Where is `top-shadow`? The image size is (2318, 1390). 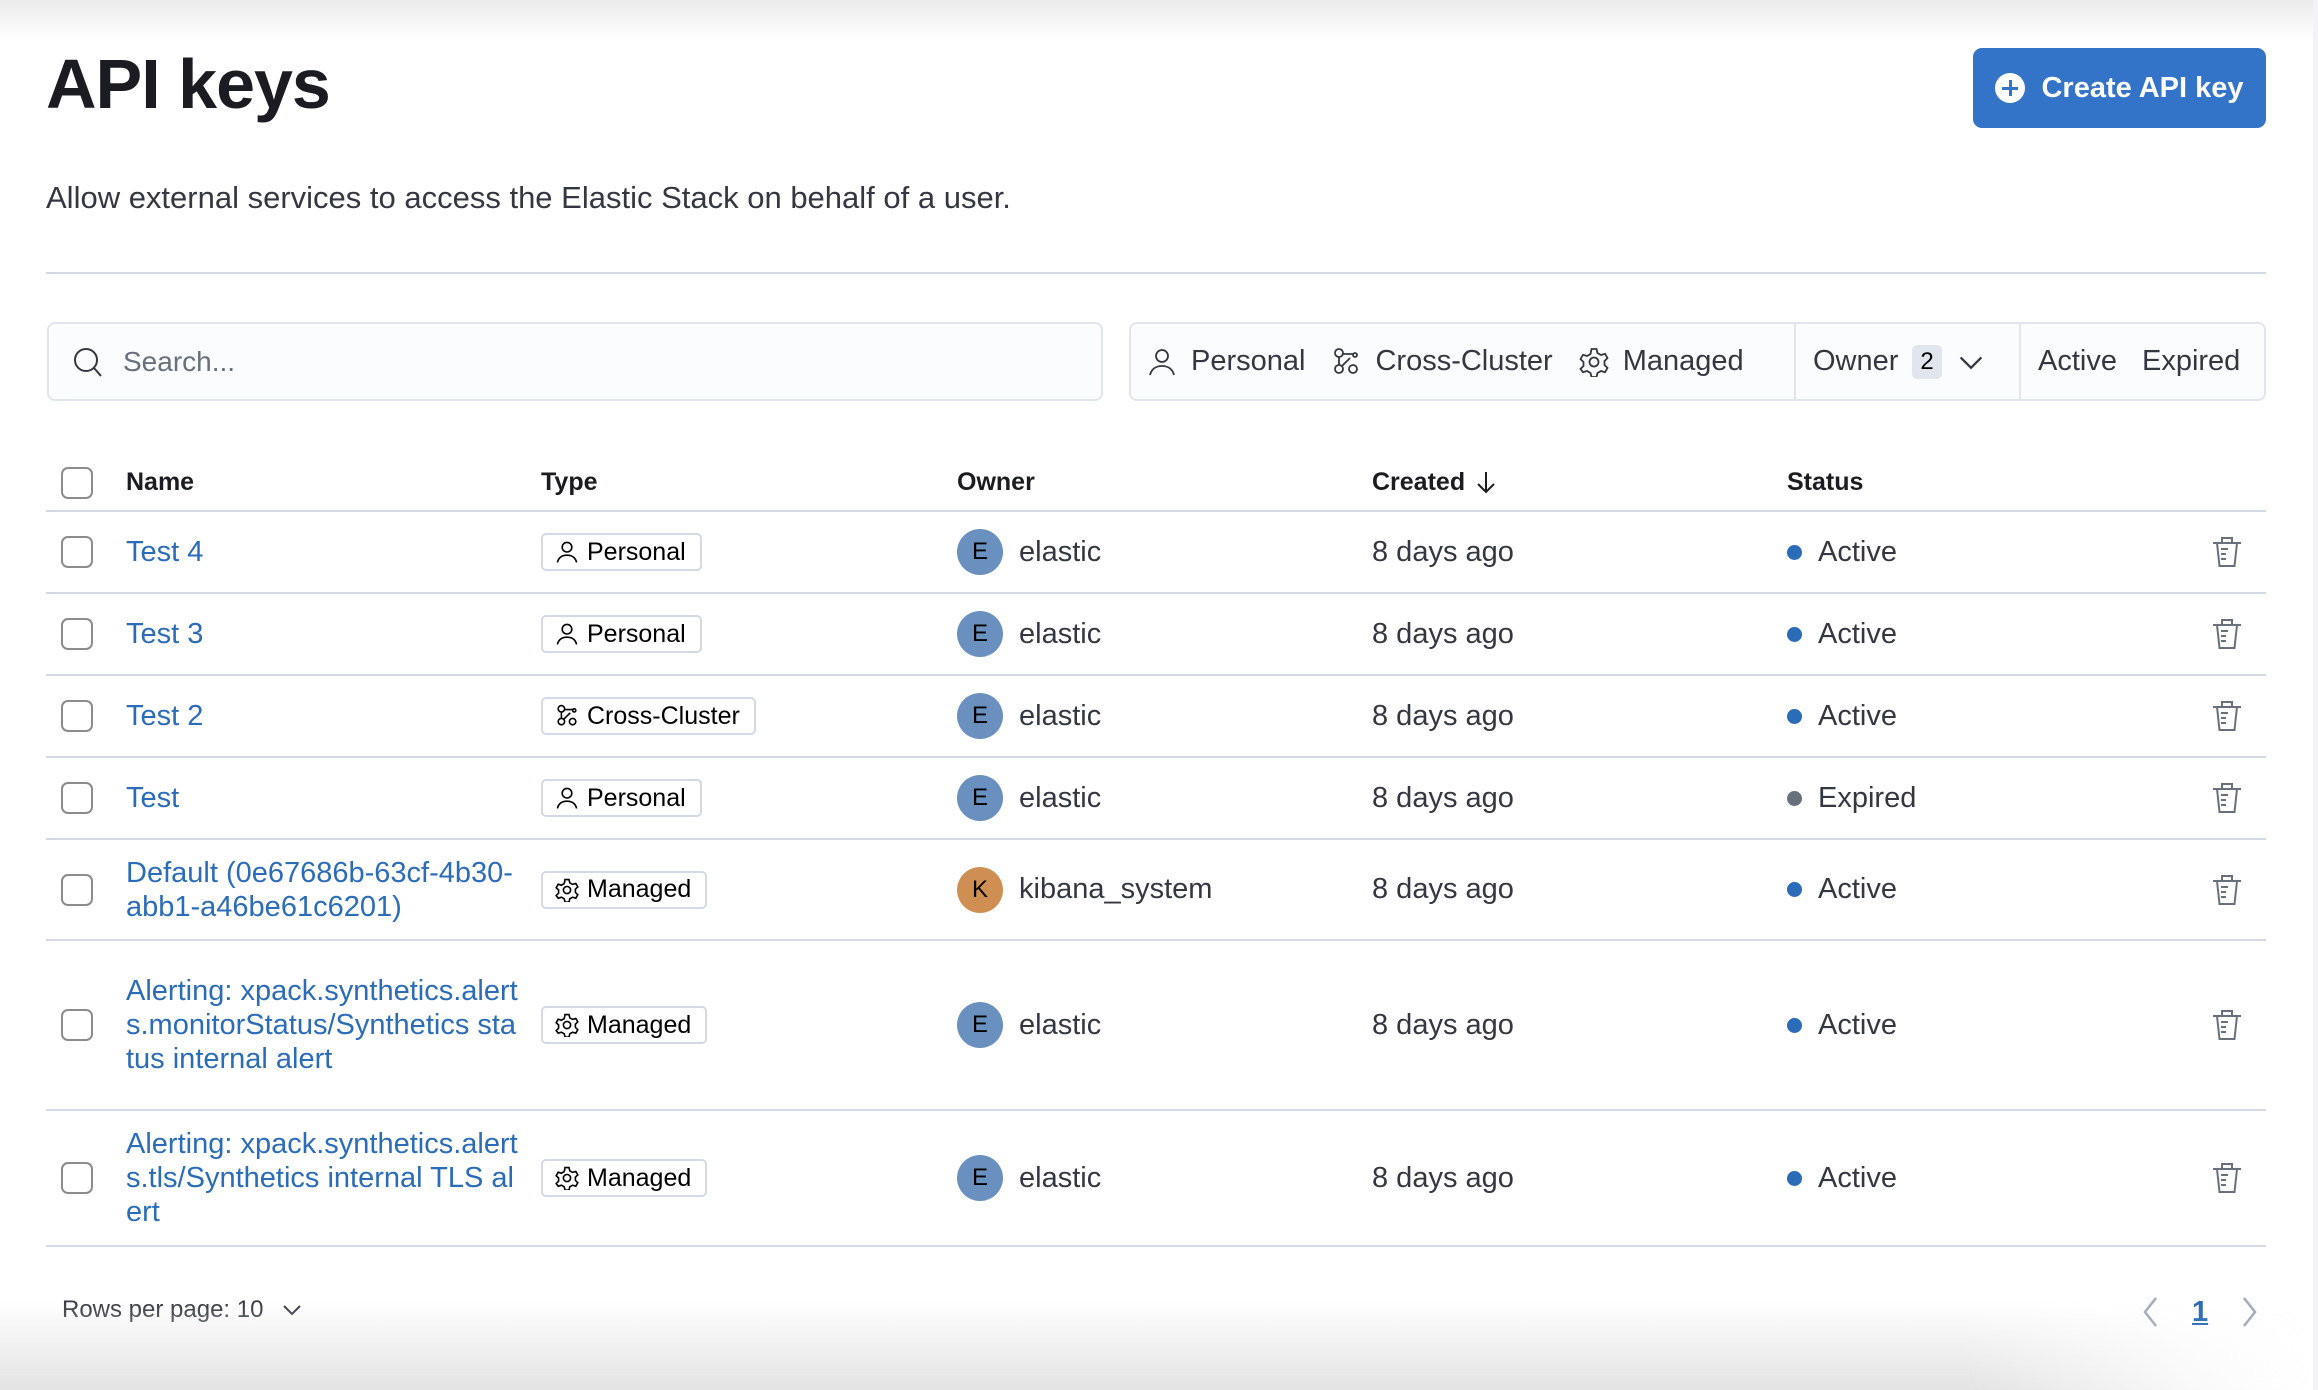 top-shadow is located at coordinates (1159, 20).